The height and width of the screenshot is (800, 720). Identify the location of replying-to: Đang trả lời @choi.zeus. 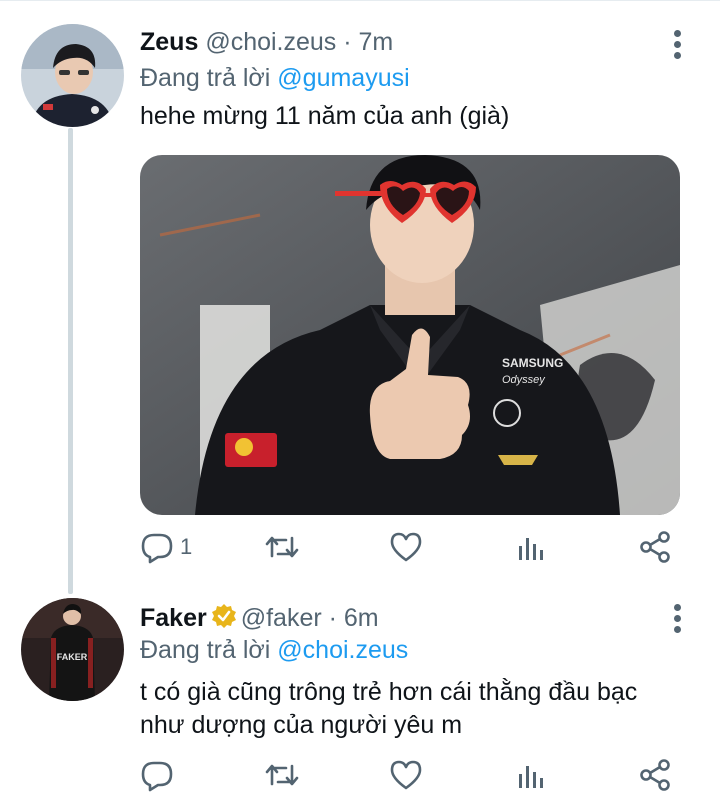
(274, 650).